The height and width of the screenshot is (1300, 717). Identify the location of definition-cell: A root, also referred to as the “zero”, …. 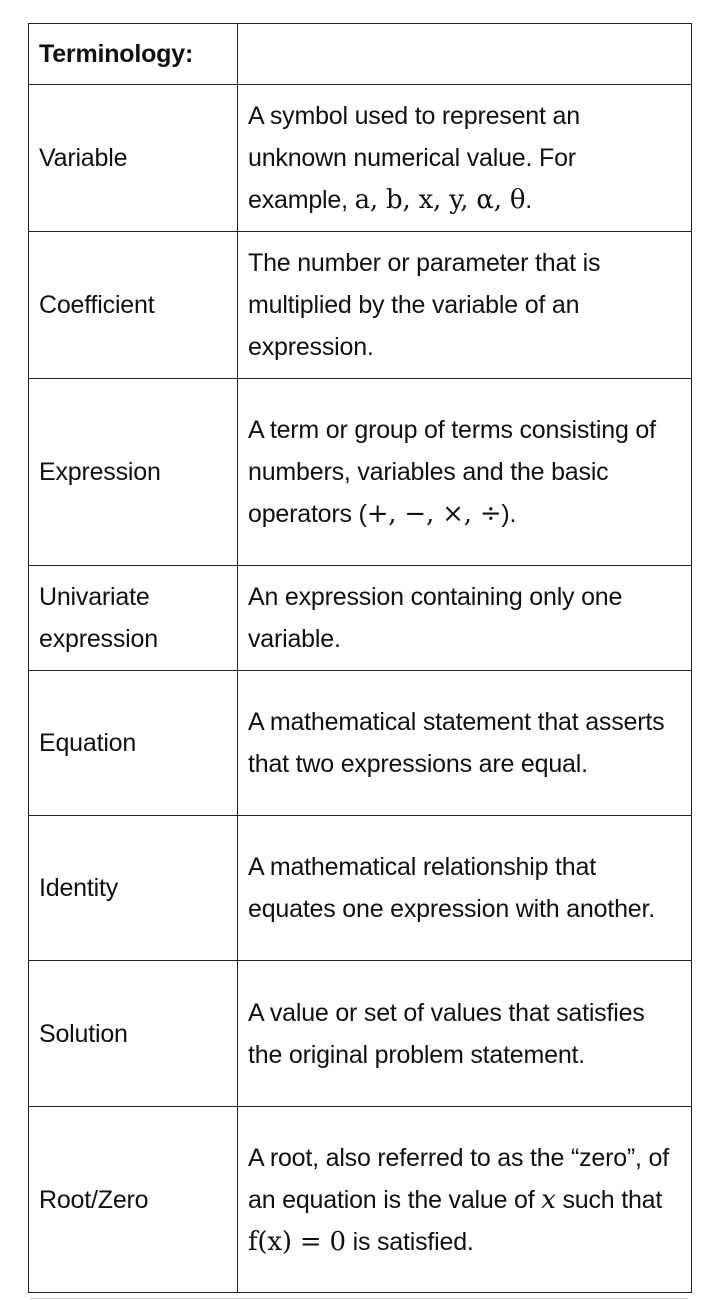
(464, 1199).